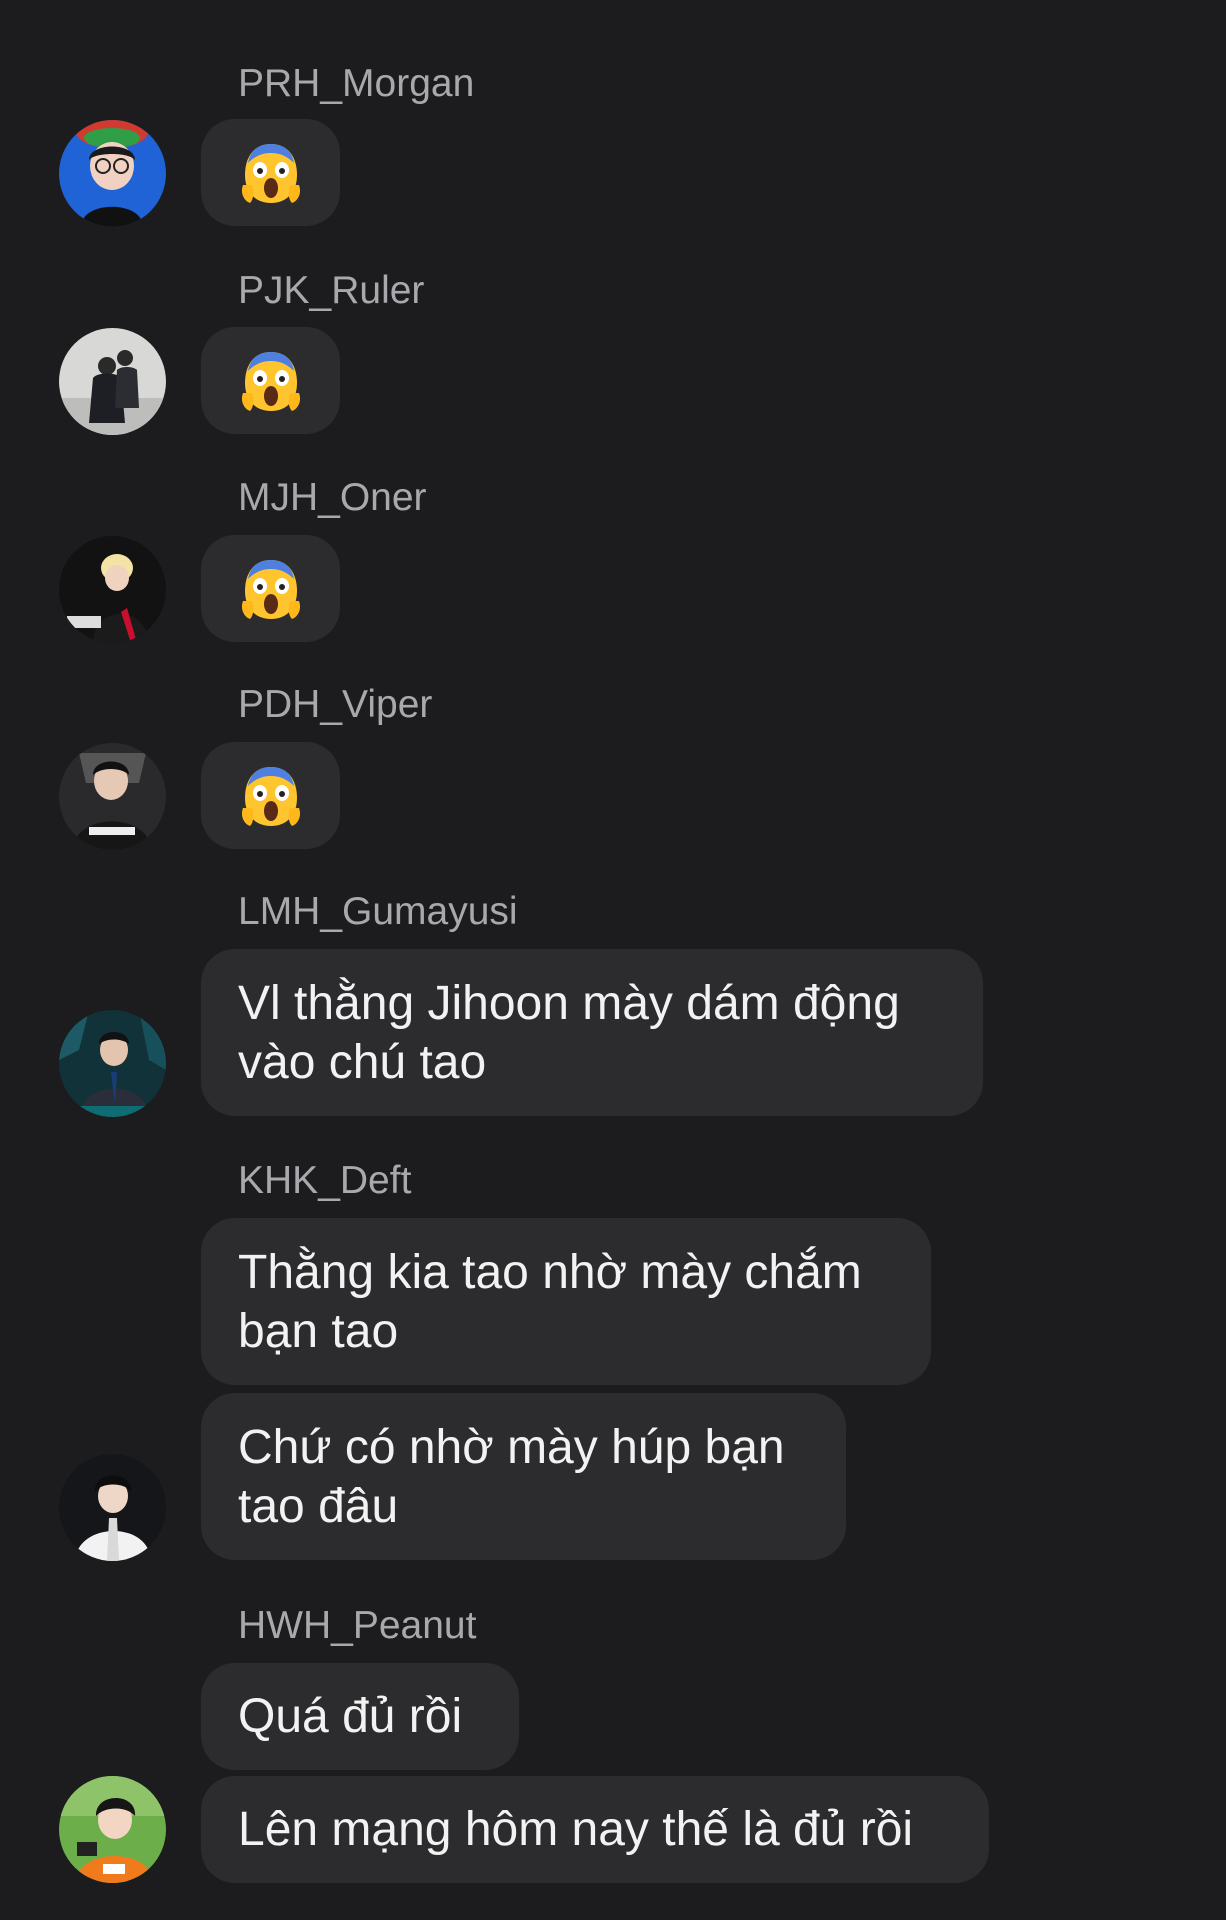 The image size is (1226, 1920). I want to click on sender-name: LMH_Gumayusi, so click(378, 911).